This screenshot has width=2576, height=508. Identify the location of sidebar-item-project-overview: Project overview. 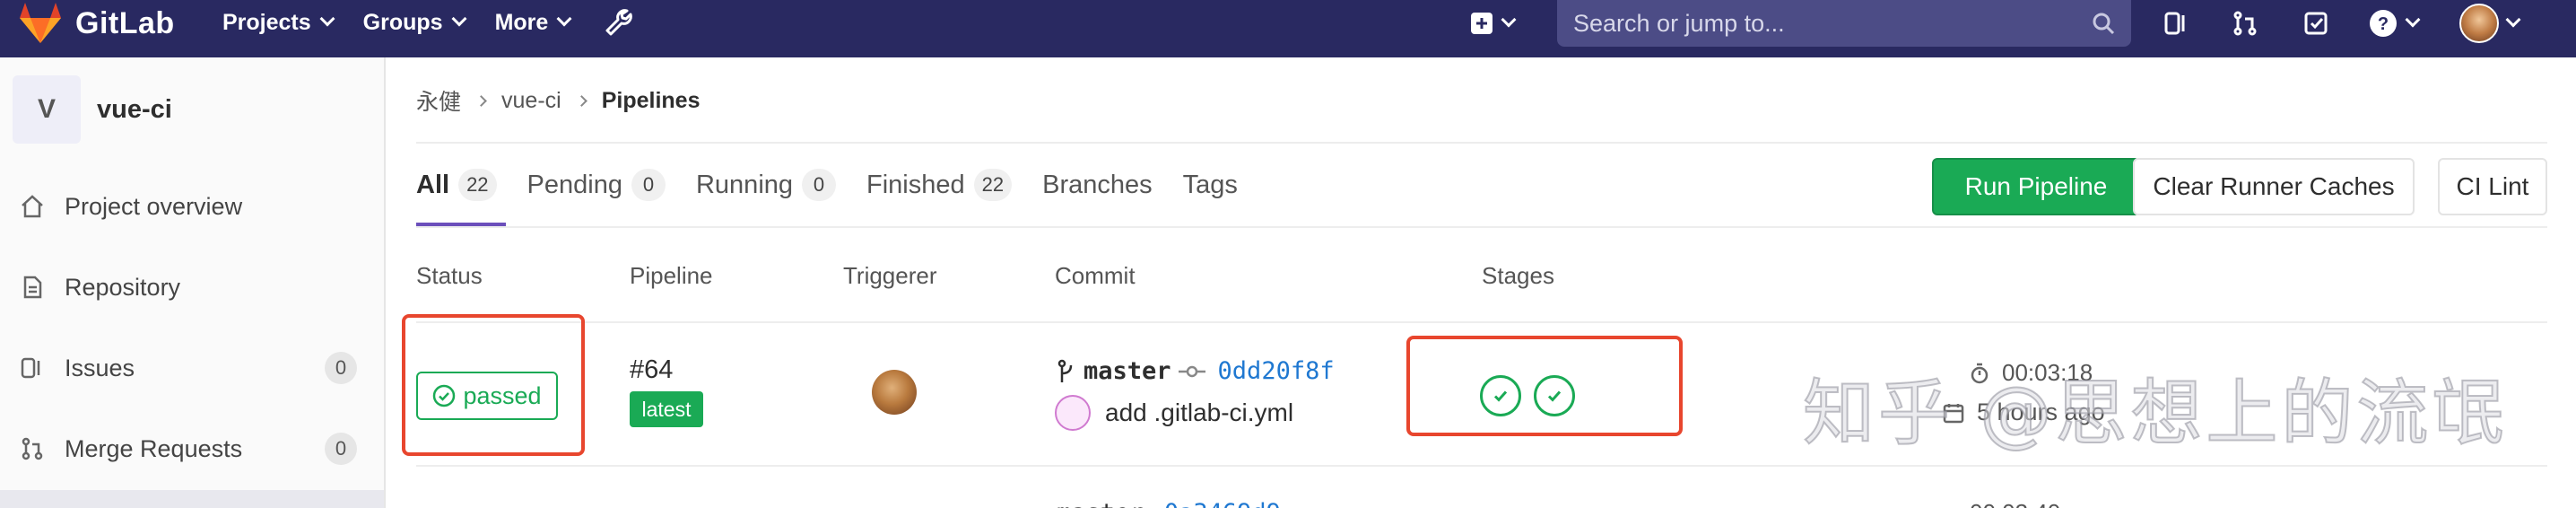
(192, 207).